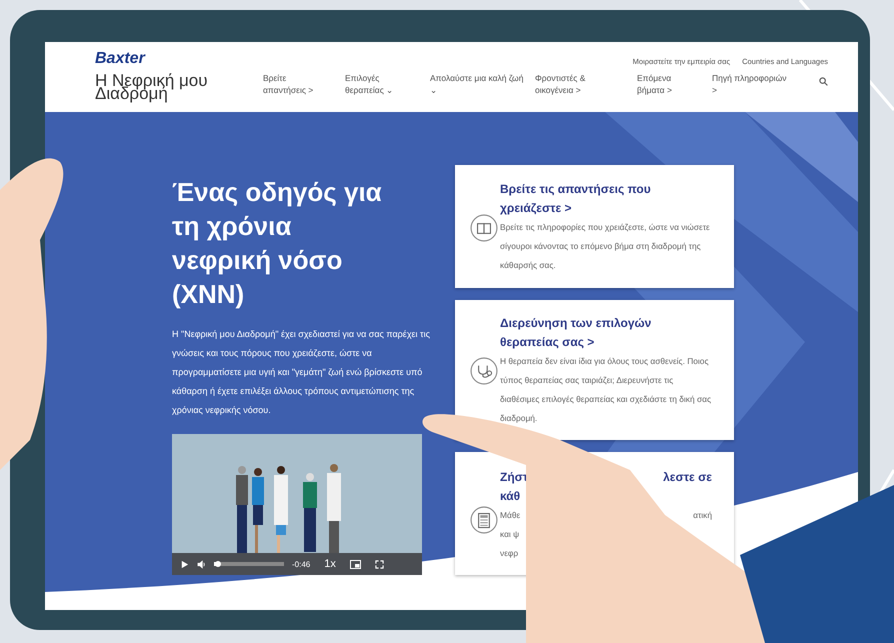  Describe the element at coordinates (509, 553) in the screenshot. I see `card-text-fragment: νεφρ` at that location.